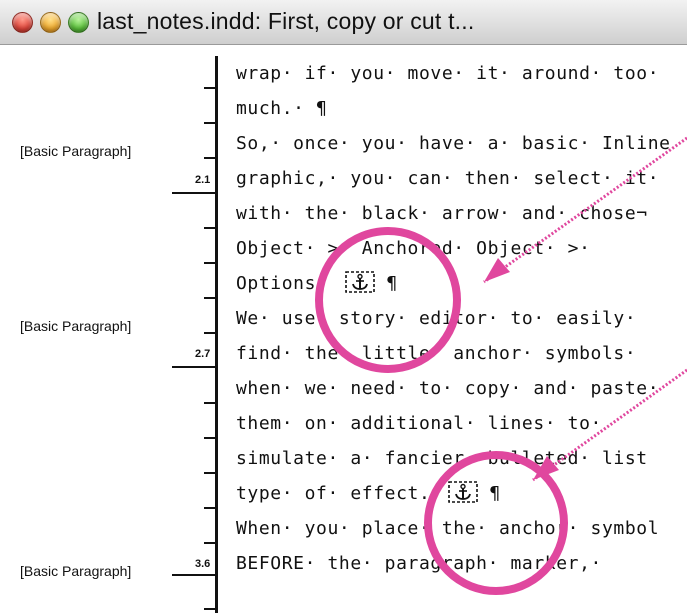 This screenshot has height=613, width=687. I want to click on arrowhead, so click(497, 270).